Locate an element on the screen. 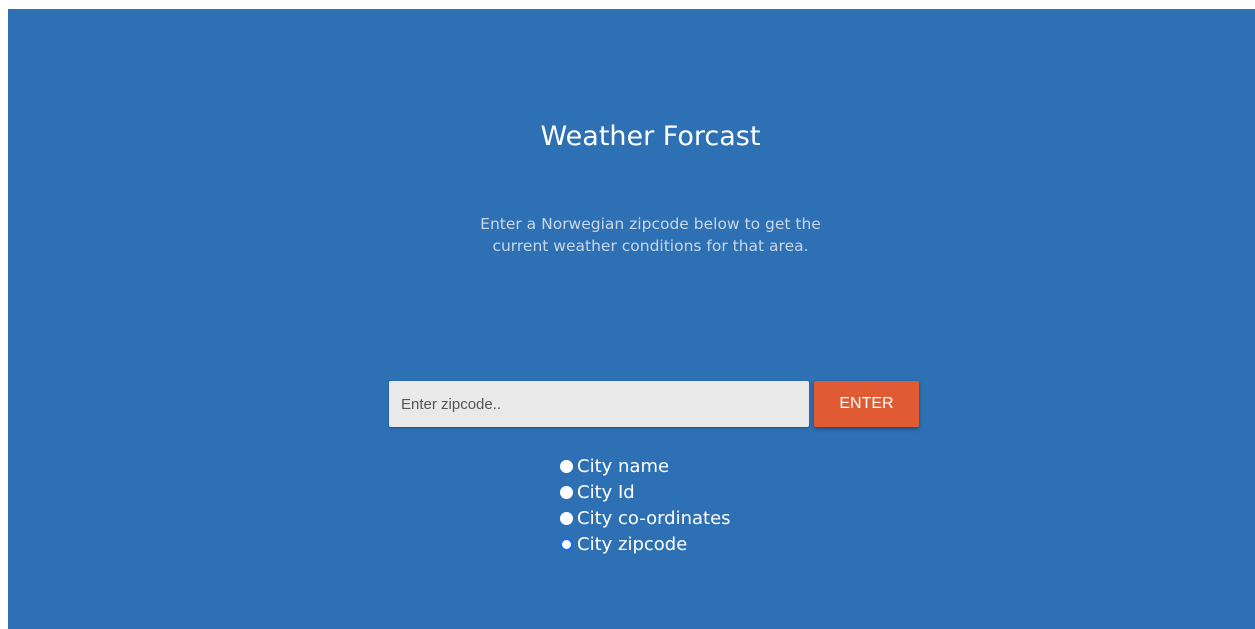 This screenshot has height=629, width=1255. option-label: City zipcode is located at coordinates (632, 544).